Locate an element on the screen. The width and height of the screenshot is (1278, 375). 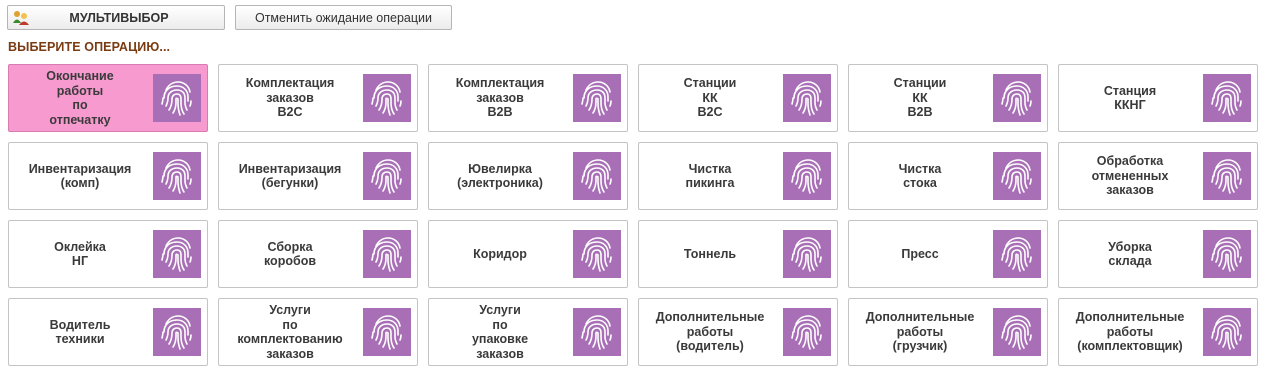
multiselect-button: МУЛЬТИВЫБОР is located at coordinates (116, 17).